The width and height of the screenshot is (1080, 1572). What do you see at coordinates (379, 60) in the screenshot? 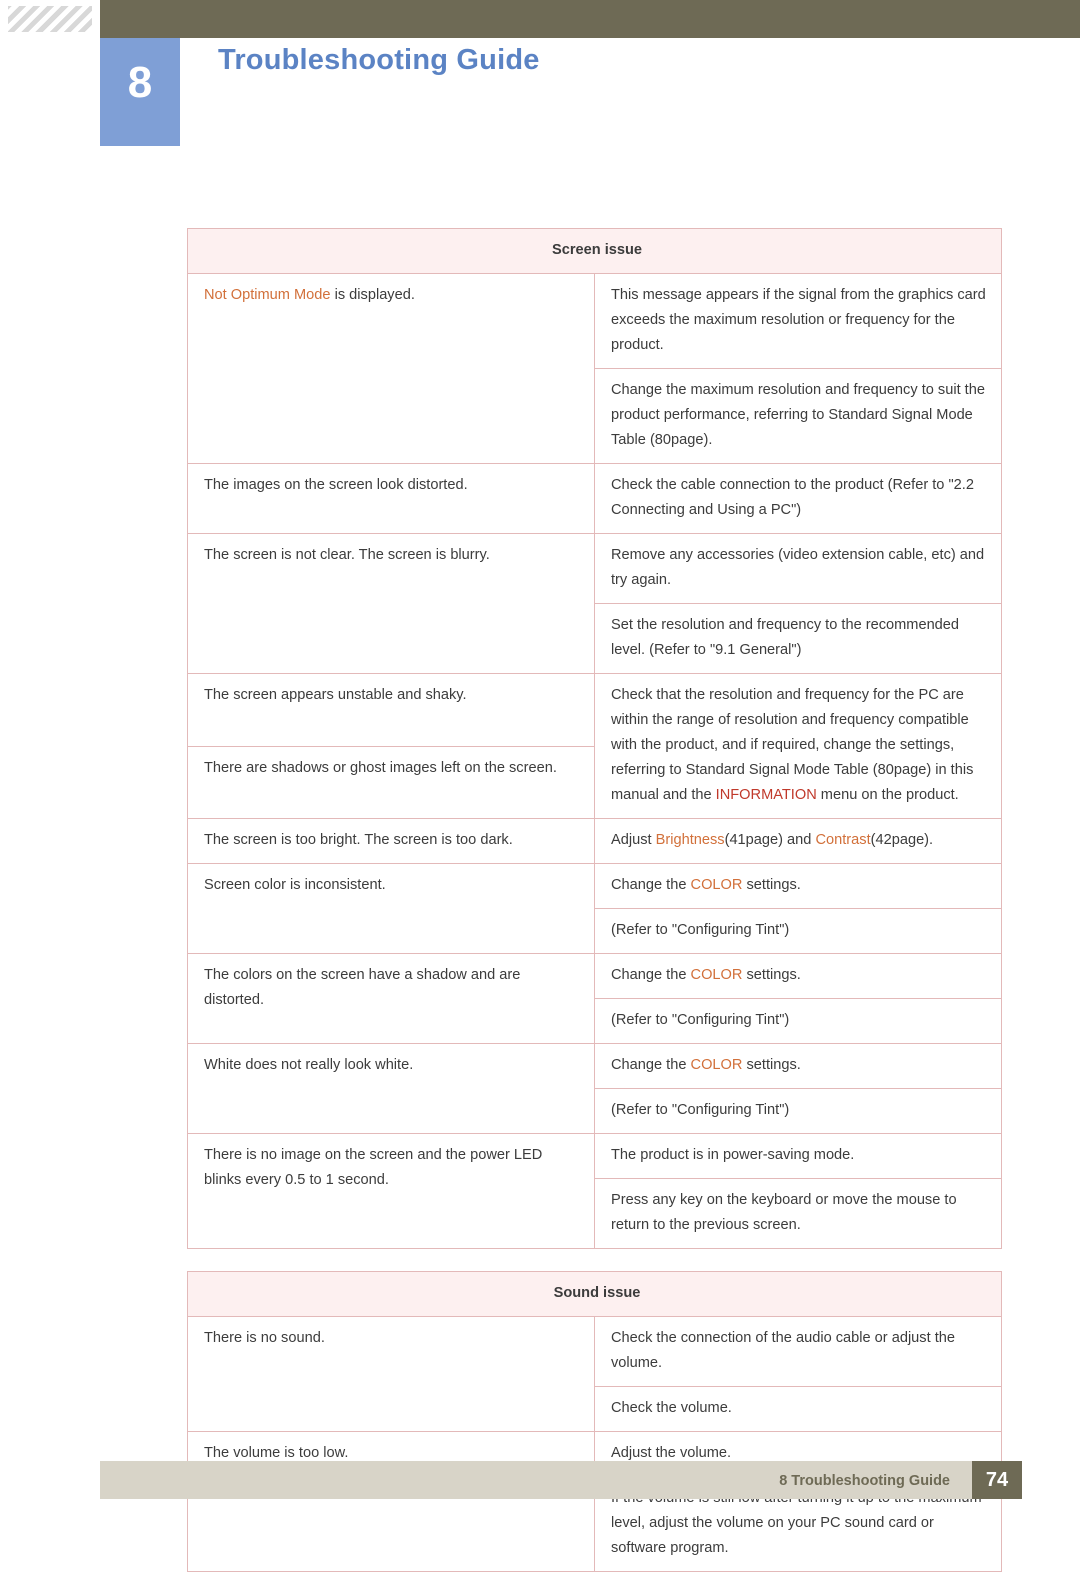
I see `page-title: Troubleshooting Guide` at bounding box center [379, 60].